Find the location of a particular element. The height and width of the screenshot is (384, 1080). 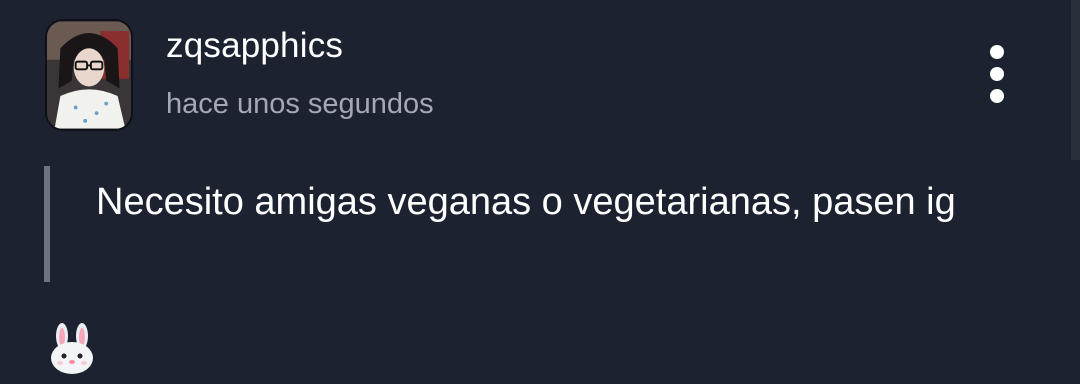

more-options-button is located at coordinates (997, 74).